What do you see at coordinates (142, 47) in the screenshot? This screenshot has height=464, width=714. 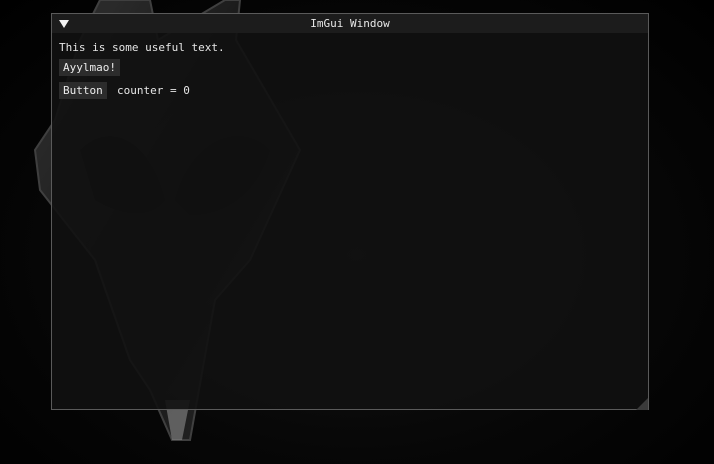 I see `useful-text: This is some useful text.` at bounding box center [142, 47].